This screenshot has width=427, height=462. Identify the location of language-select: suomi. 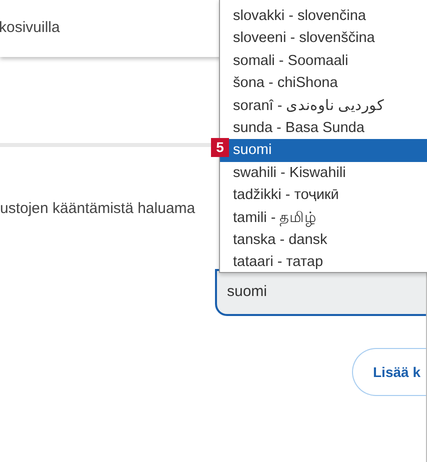
(320, 292).